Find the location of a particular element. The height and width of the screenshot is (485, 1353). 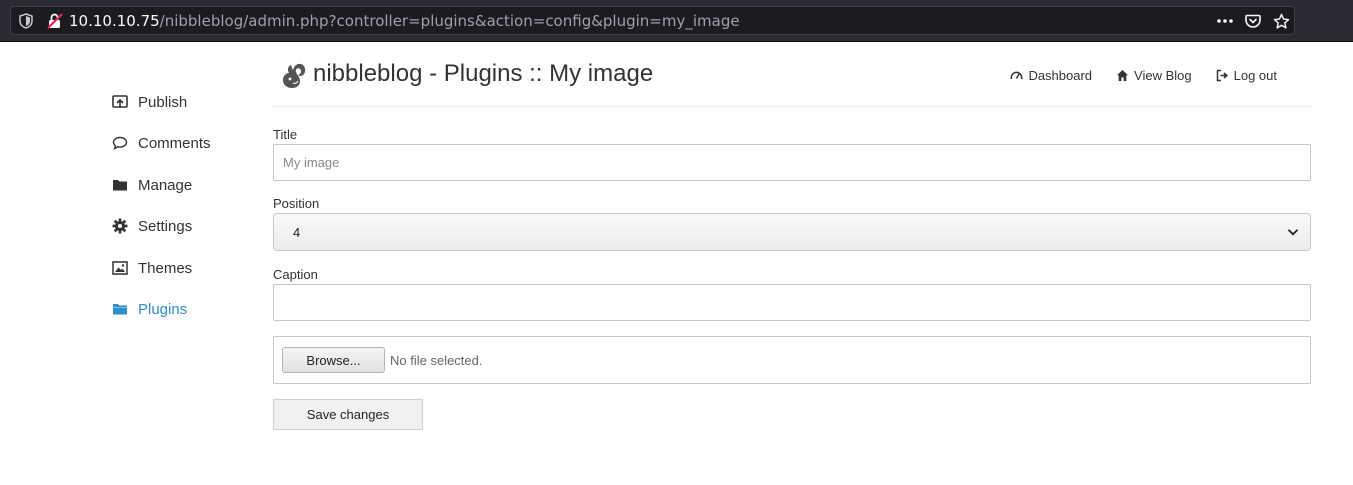

log-out-link: Log out is located at coordinates (1246, 75).